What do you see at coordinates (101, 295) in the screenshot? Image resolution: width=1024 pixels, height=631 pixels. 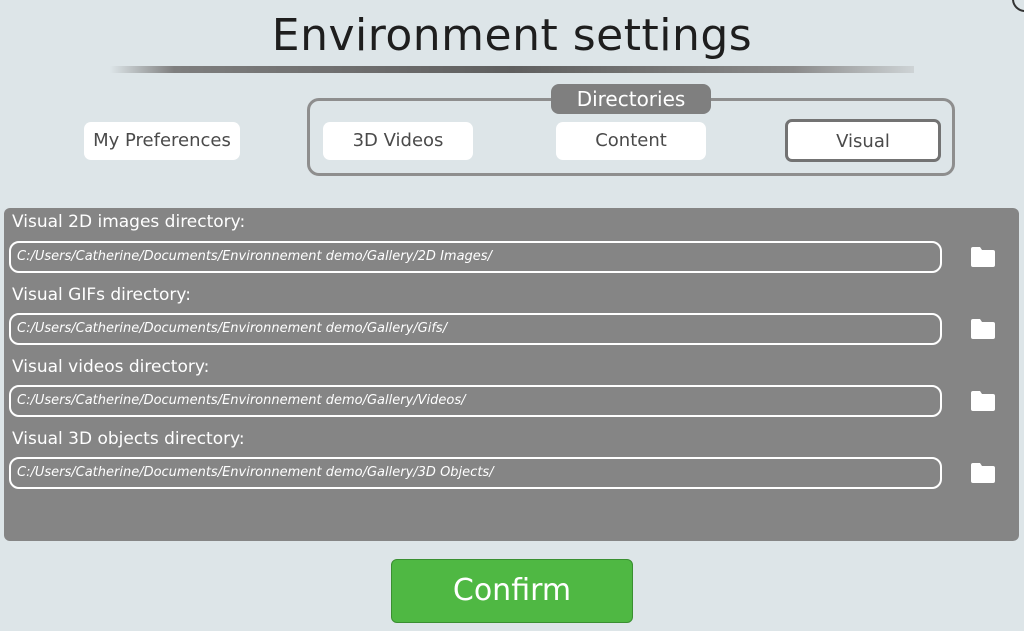 I see `field-label-gifs: Visual GIFs directory:` at bounding box center [101, 295].